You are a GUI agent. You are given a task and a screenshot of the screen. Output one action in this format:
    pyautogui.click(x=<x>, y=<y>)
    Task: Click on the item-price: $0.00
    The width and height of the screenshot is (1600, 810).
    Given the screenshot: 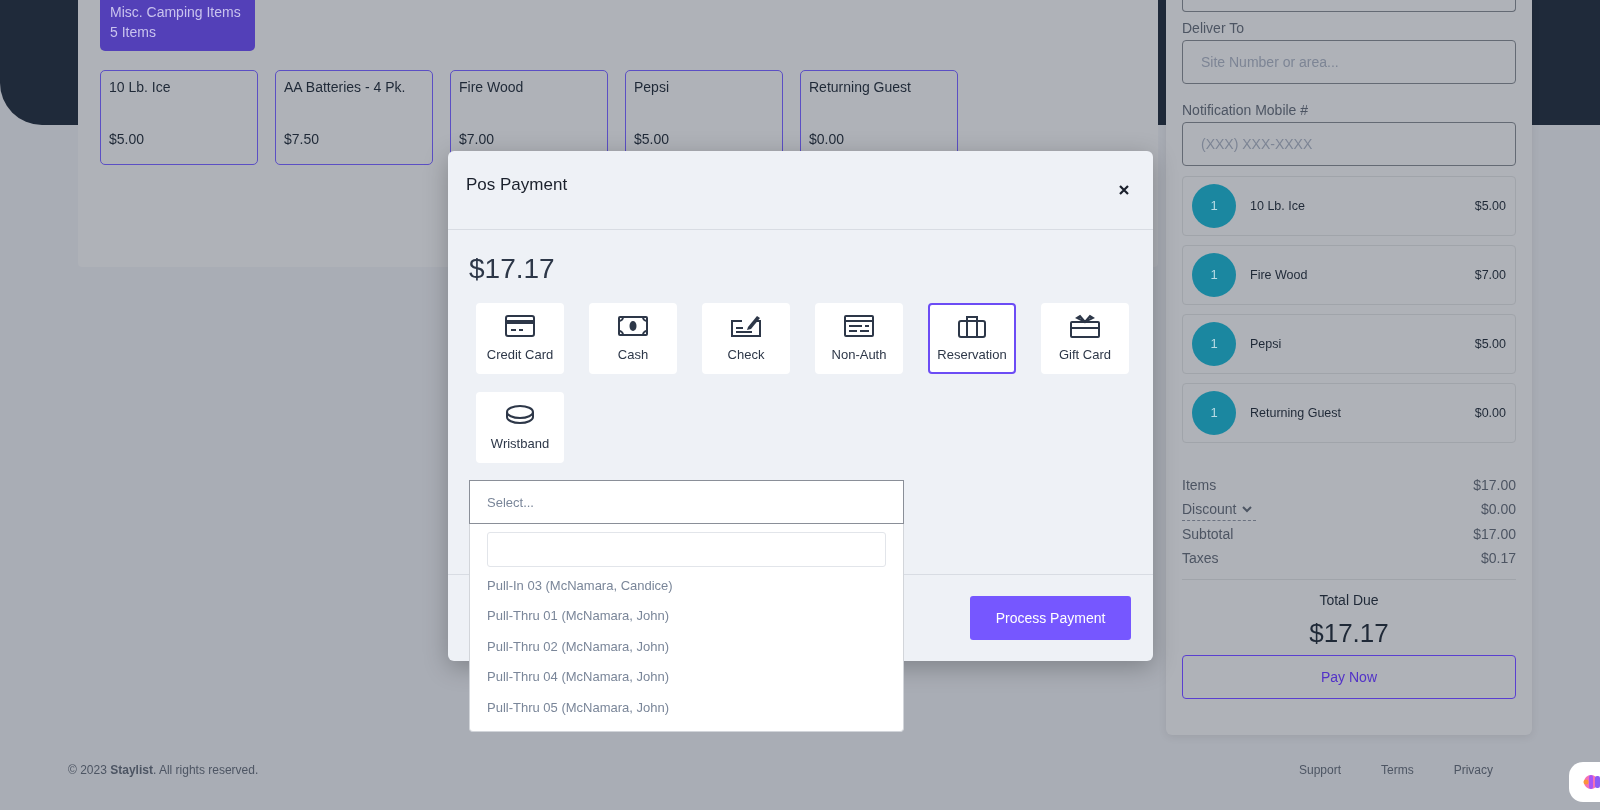 What is the action you would take?
    pyautogui.click(x=1490, y=413)
    